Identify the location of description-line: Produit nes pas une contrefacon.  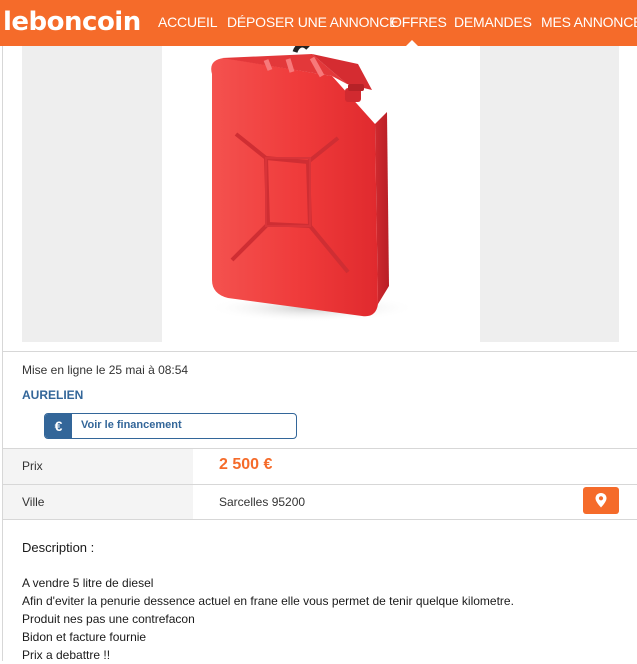
(108, 619).